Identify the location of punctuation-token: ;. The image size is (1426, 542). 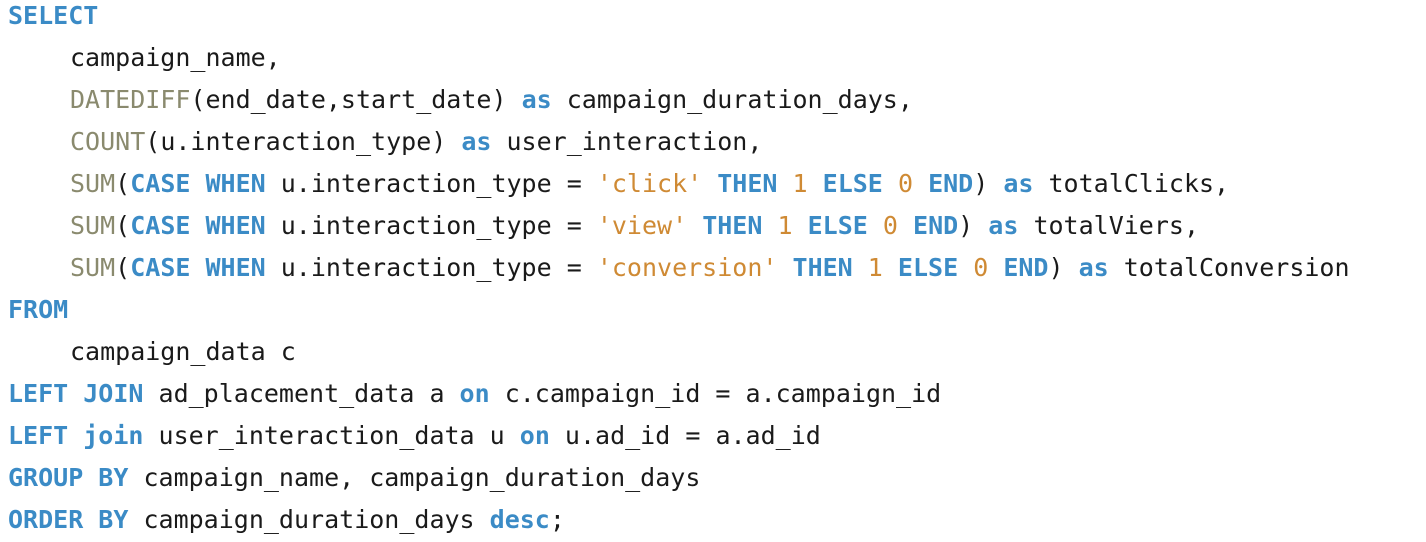
(557, 519).